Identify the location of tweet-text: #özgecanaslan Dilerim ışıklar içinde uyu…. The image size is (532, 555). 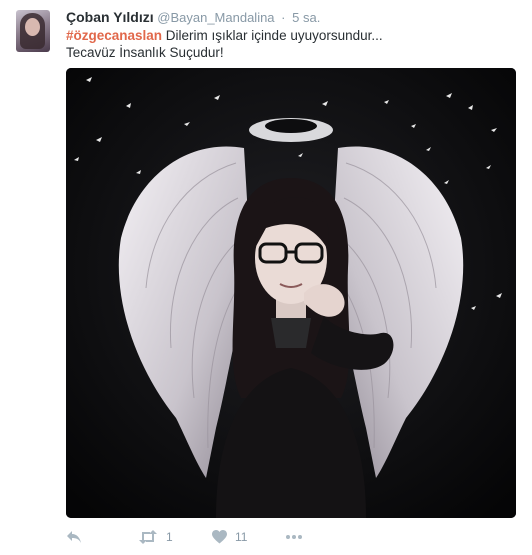
(291, 44).